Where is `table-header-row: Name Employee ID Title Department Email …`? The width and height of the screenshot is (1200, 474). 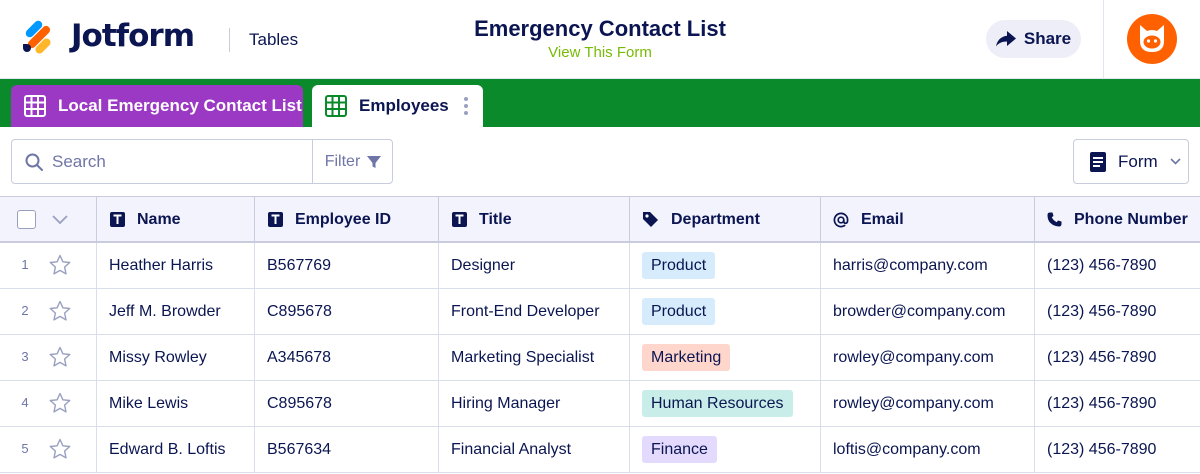 table-header-row: Name Employee ID Title Department Email … is located at coordinates (600, 219).